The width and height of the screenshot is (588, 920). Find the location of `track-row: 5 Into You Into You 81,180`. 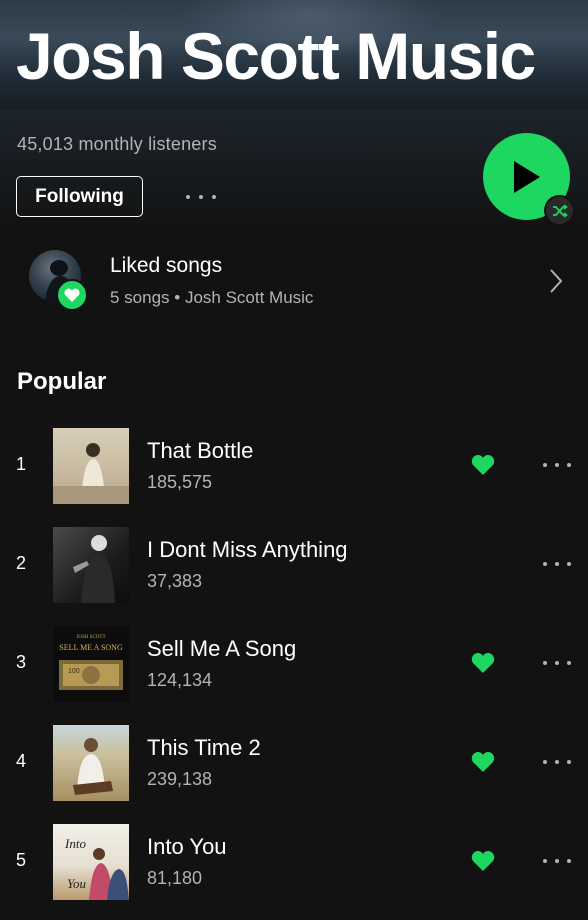

track-row: 5 Into You Into You 81,180 is located at coordinates (294, 863).